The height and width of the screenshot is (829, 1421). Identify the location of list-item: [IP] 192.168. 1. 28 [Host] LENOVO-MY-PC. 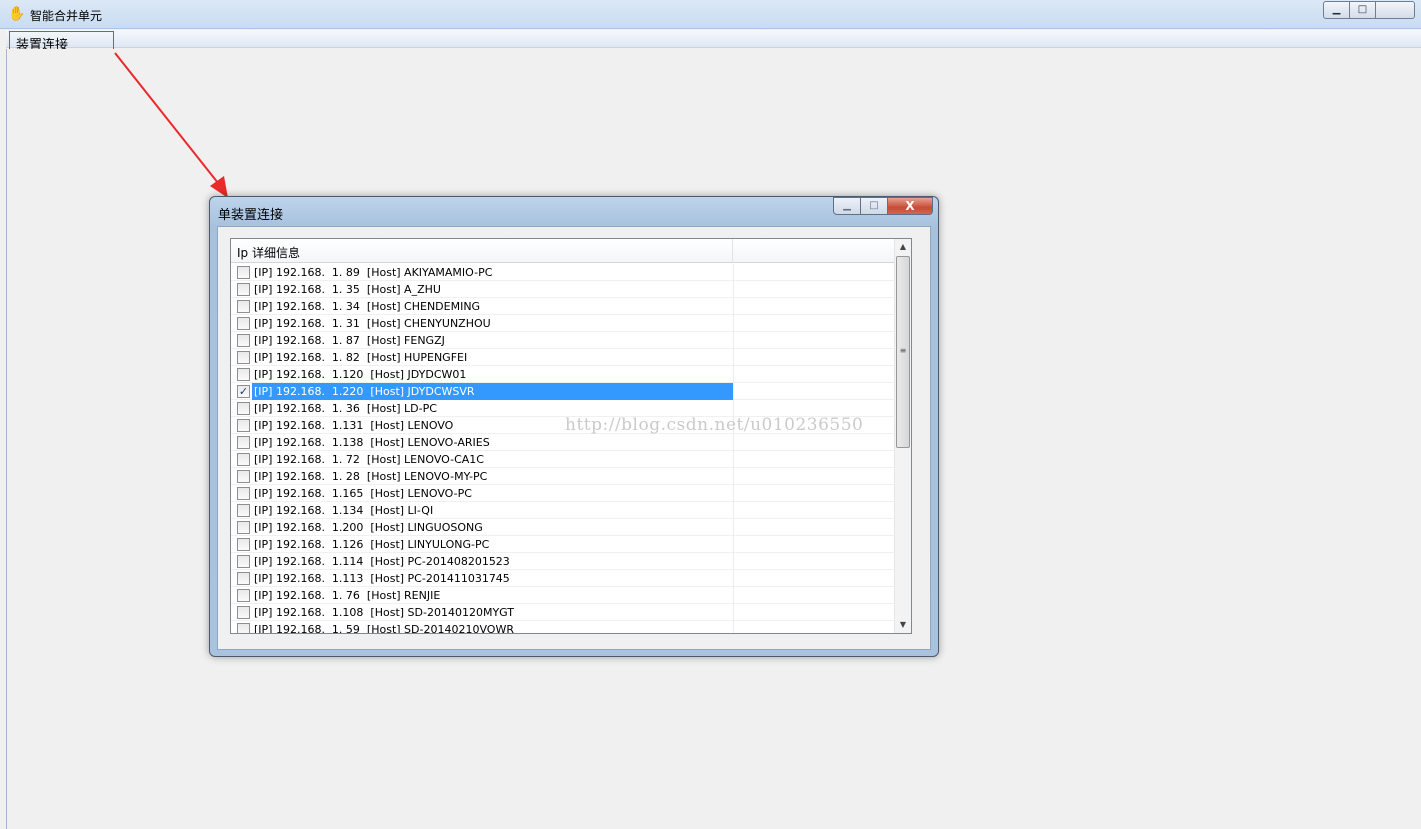
(563, 476).